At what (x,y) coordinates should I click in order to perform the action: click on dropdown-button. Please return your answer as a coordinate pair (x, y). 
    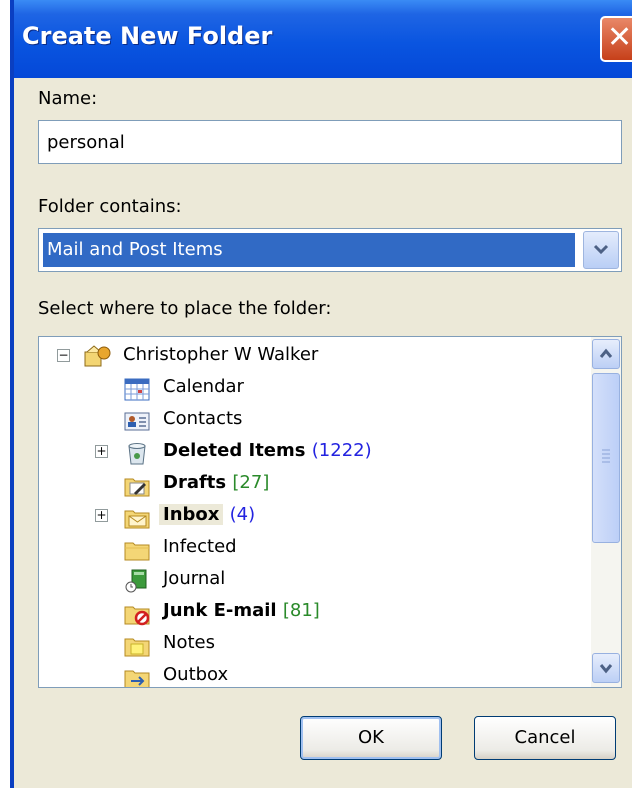
    Looking at the image, I should click on (601, 250).